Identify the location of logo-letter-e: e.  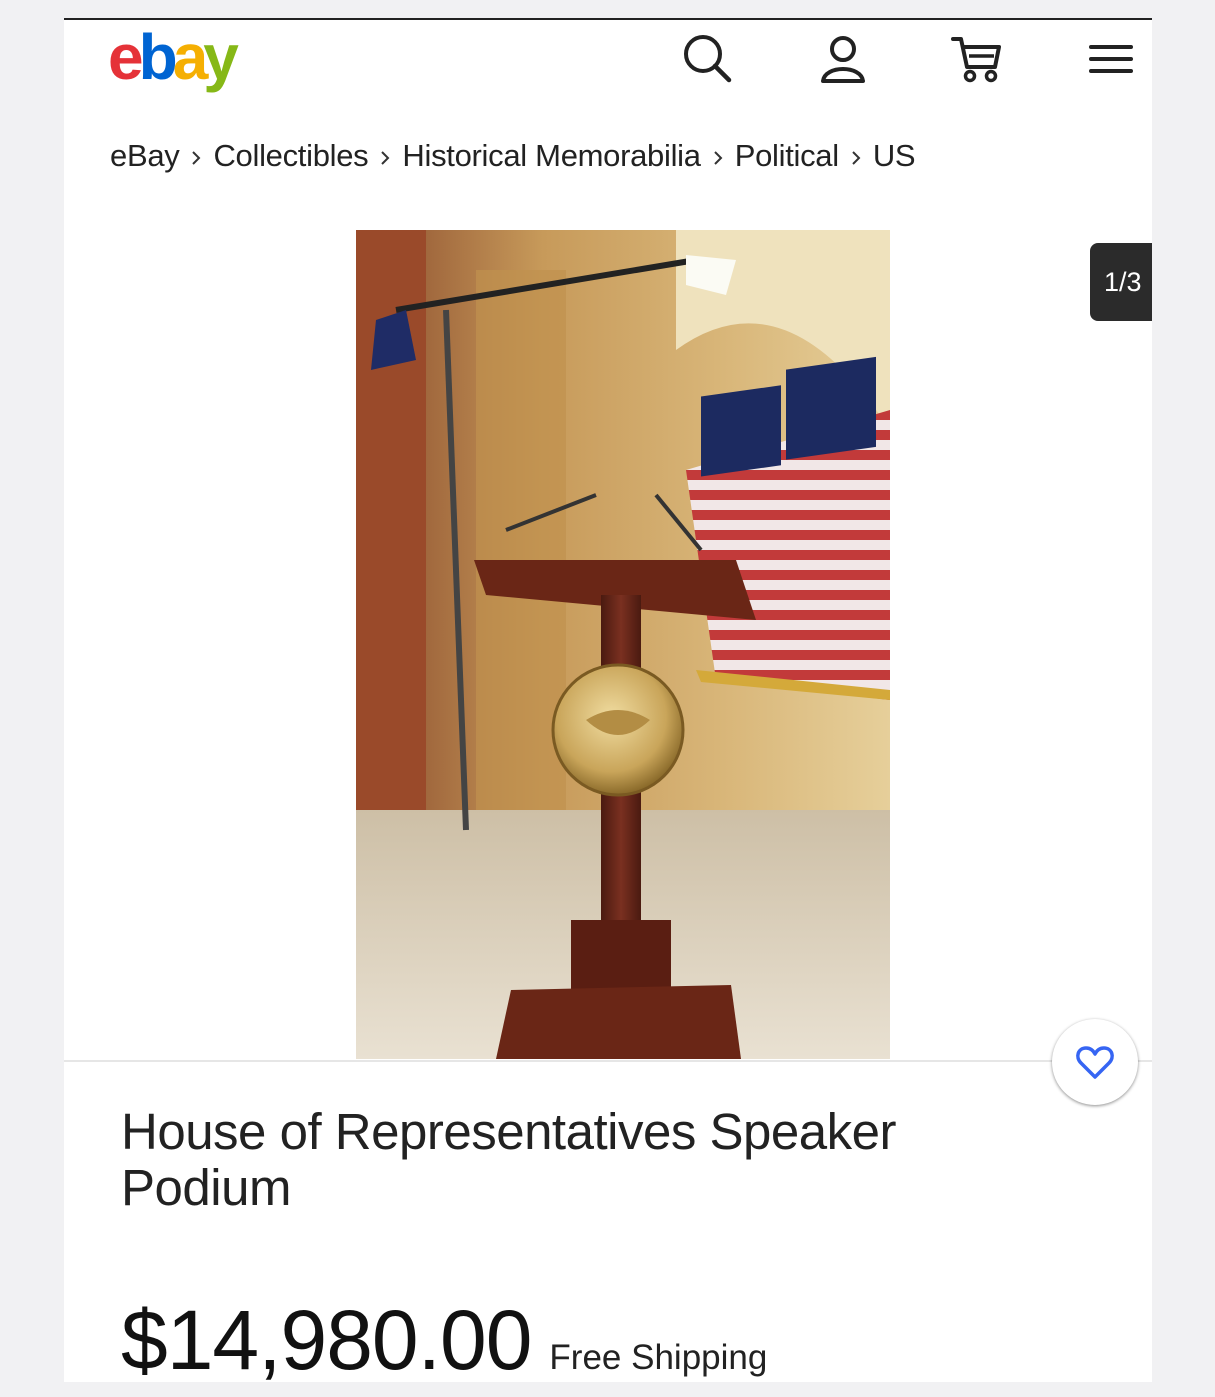
(126, 57).